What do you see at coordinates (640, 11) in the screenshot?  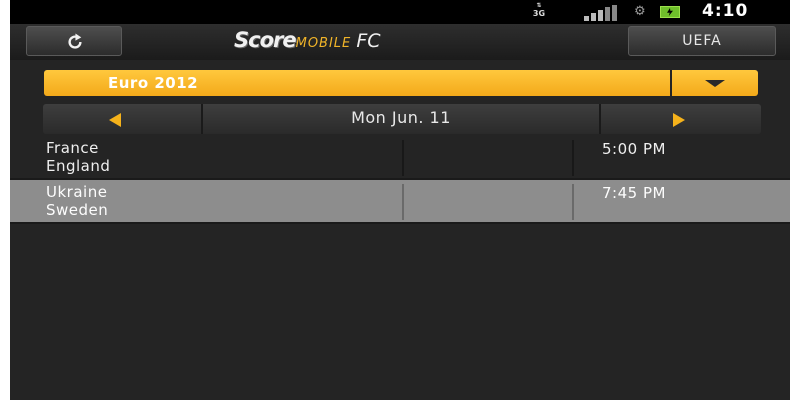 I see `sync-icon: ⚙` at bounding box center [640, 11].